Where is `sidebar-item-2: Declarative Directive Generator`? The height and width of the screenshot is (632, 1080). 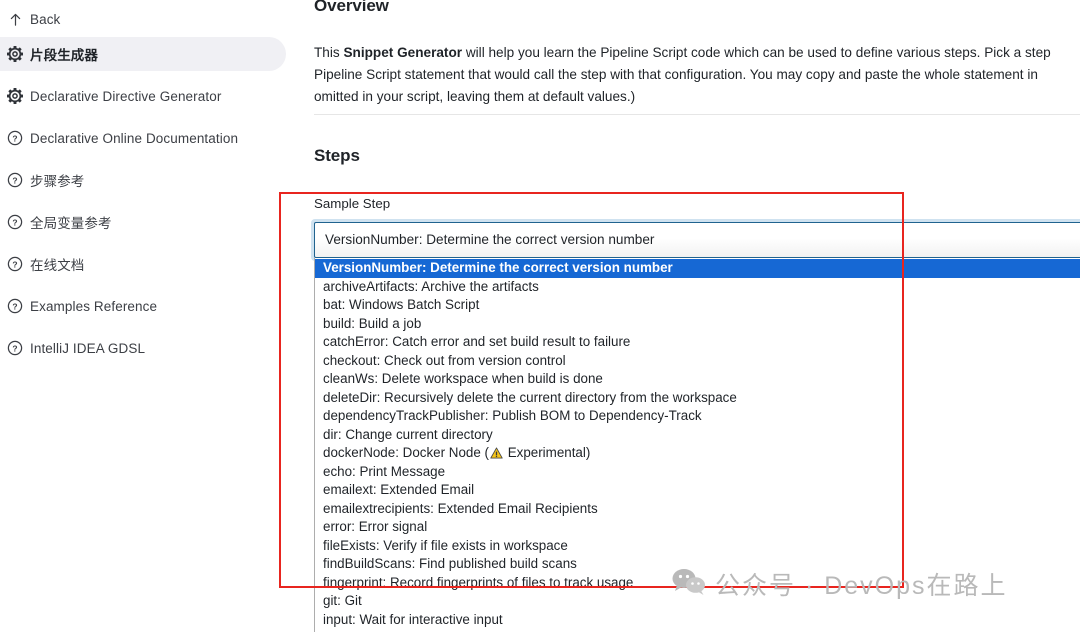
sidebar-item-2: Declarative Directive Generator is located at coordinates (143, 96).